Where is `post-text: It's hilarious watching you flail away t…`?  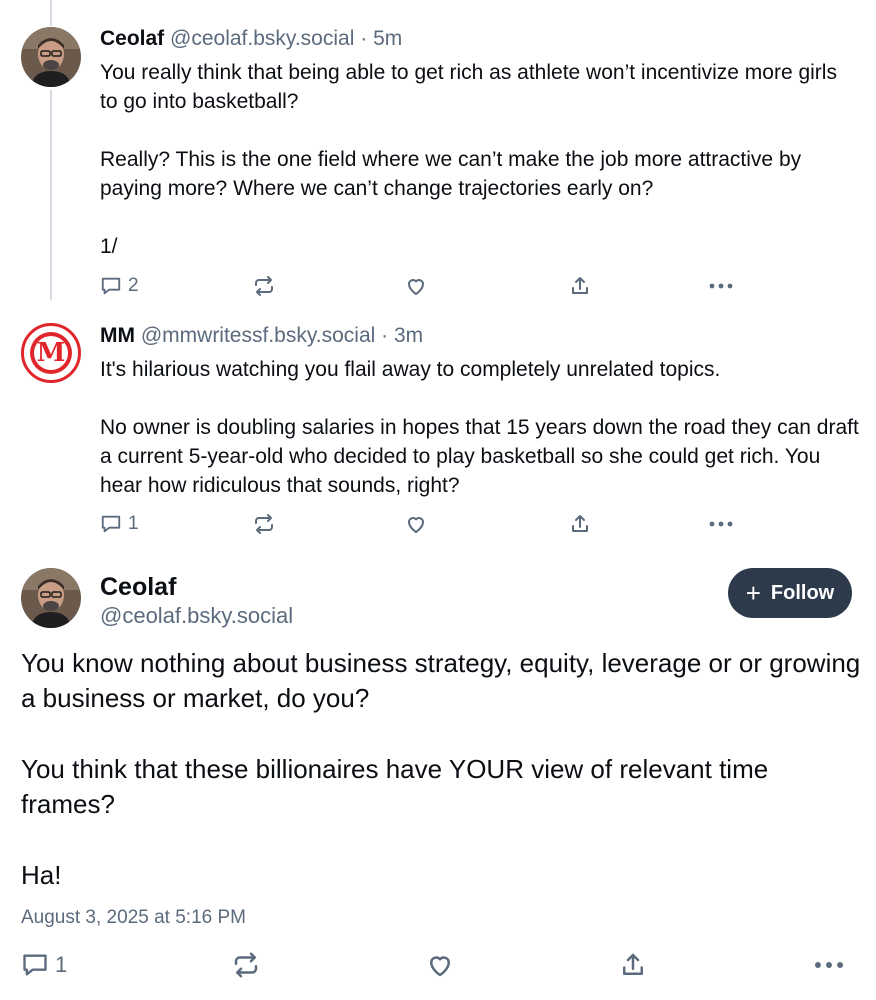
post-text: It's hilarious watching you flail away t… is located at coordinates (480, 427).